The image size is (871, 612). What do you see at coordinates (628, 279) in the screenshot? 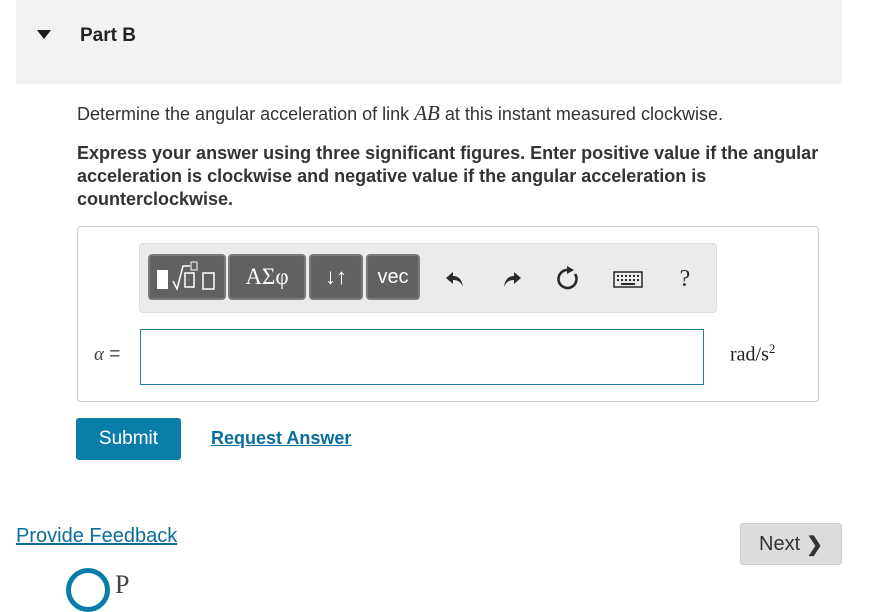
I see `keyboard-icon` at bounding box center [628, 279].